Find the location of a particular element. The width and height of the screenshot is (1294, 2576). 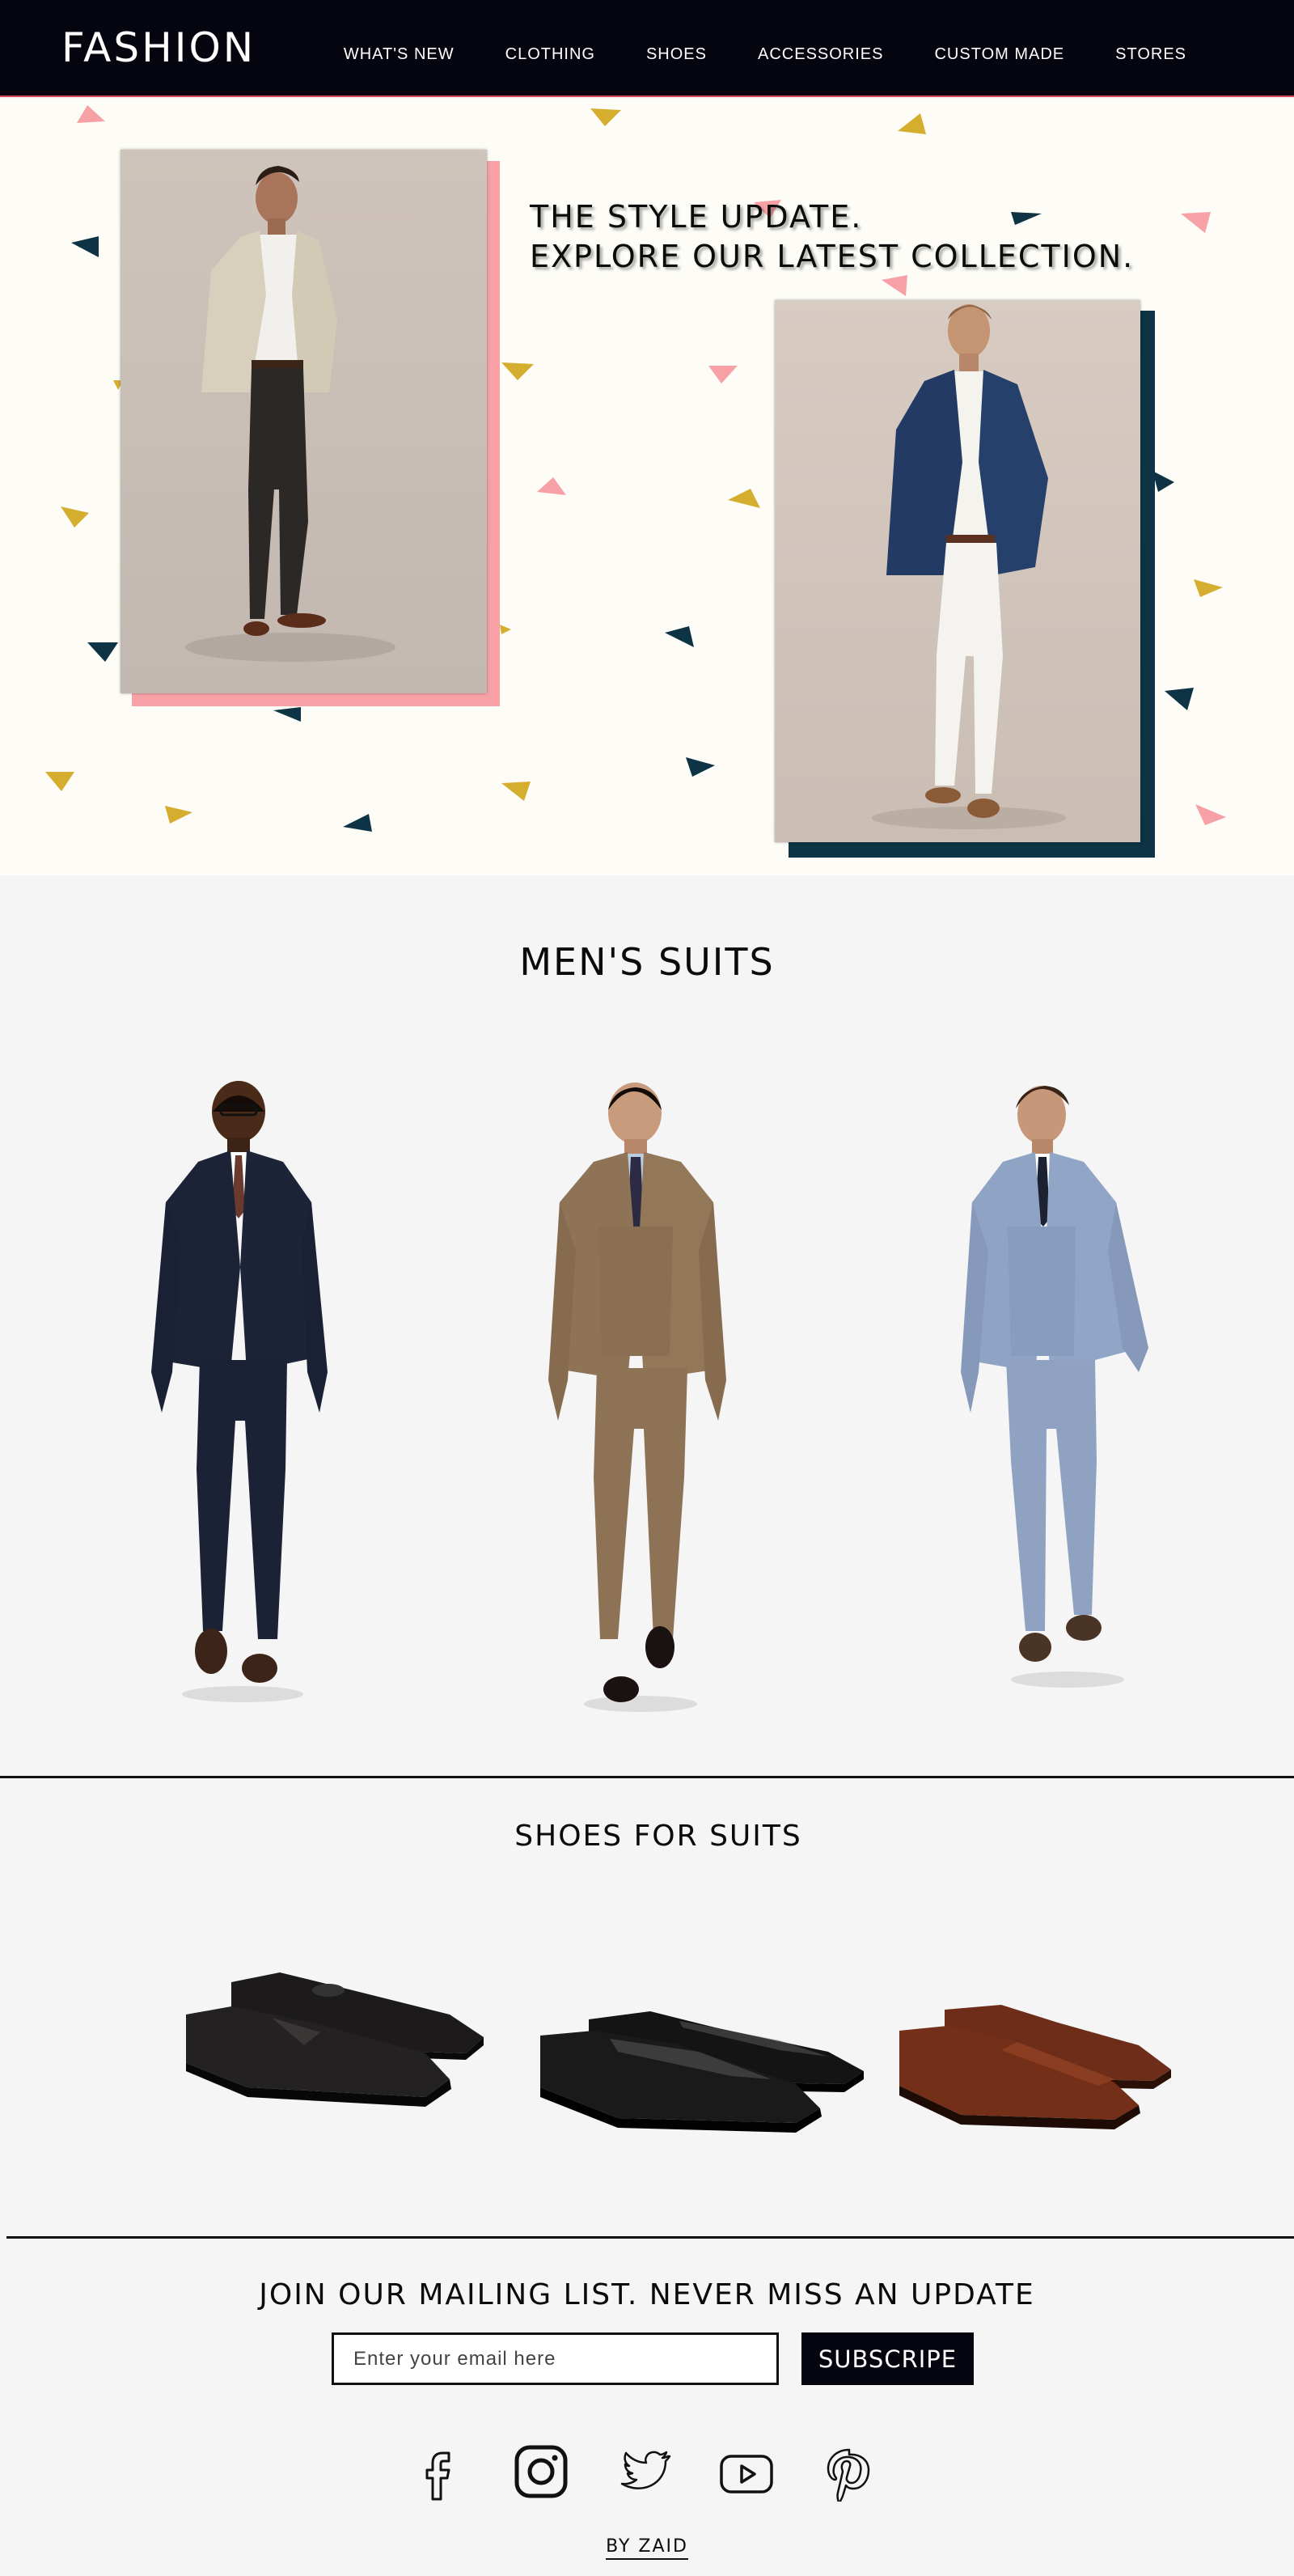

shoe-black-brogue is located at coordinates (336, 2039).